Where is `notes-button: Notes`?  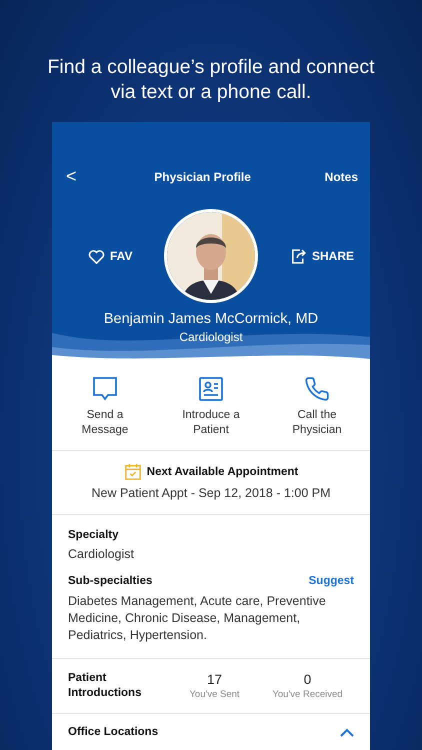
notes-button: Notes is located at coordinates (341, 177).